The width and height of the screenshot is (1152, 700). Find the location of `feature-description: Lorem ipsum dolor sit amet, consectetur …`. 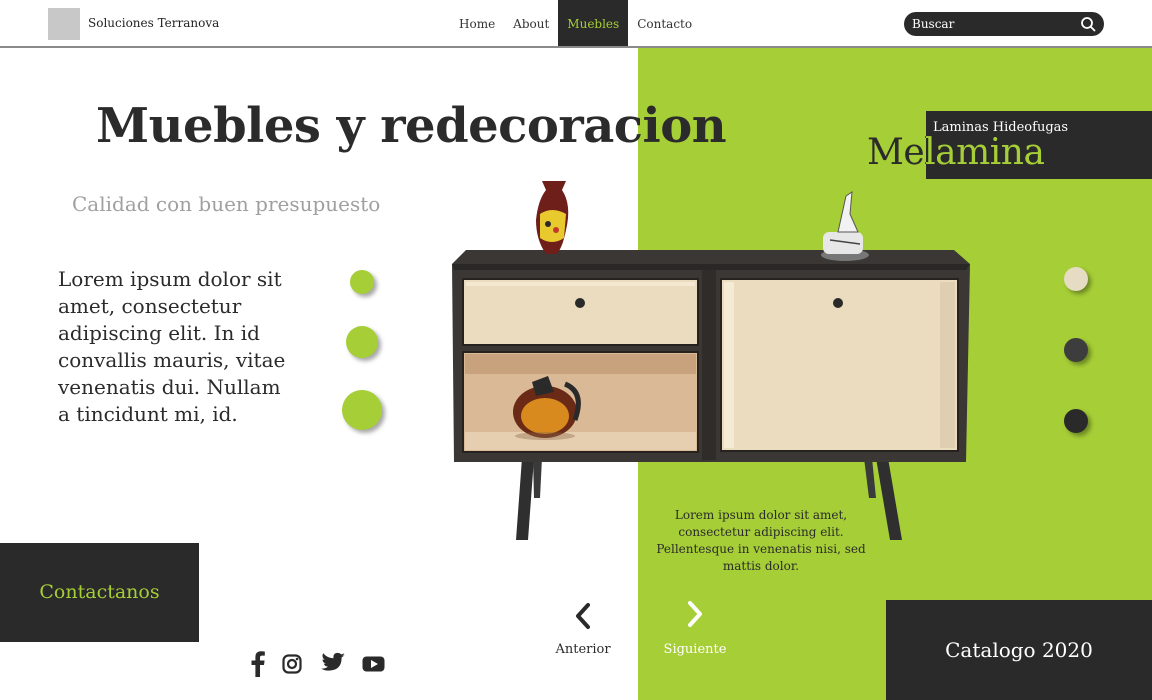

feature-description: Lorem ipsum dolor sit amet, consectetur … is located at coordinates (761, 540).